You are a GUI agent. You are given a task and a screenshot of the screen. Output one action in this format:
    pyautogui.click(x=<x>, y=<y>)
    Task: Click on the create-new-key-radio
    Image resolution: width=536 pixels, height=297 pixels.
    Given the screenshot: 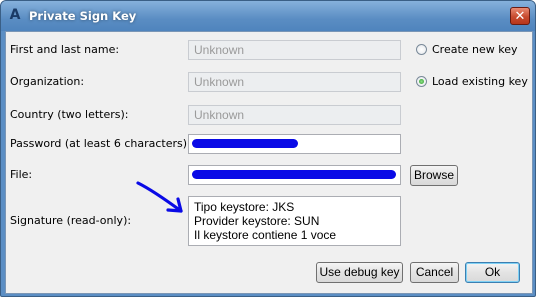 What is the action you would take?
    pyautogui.click(x=421, y=49)
    